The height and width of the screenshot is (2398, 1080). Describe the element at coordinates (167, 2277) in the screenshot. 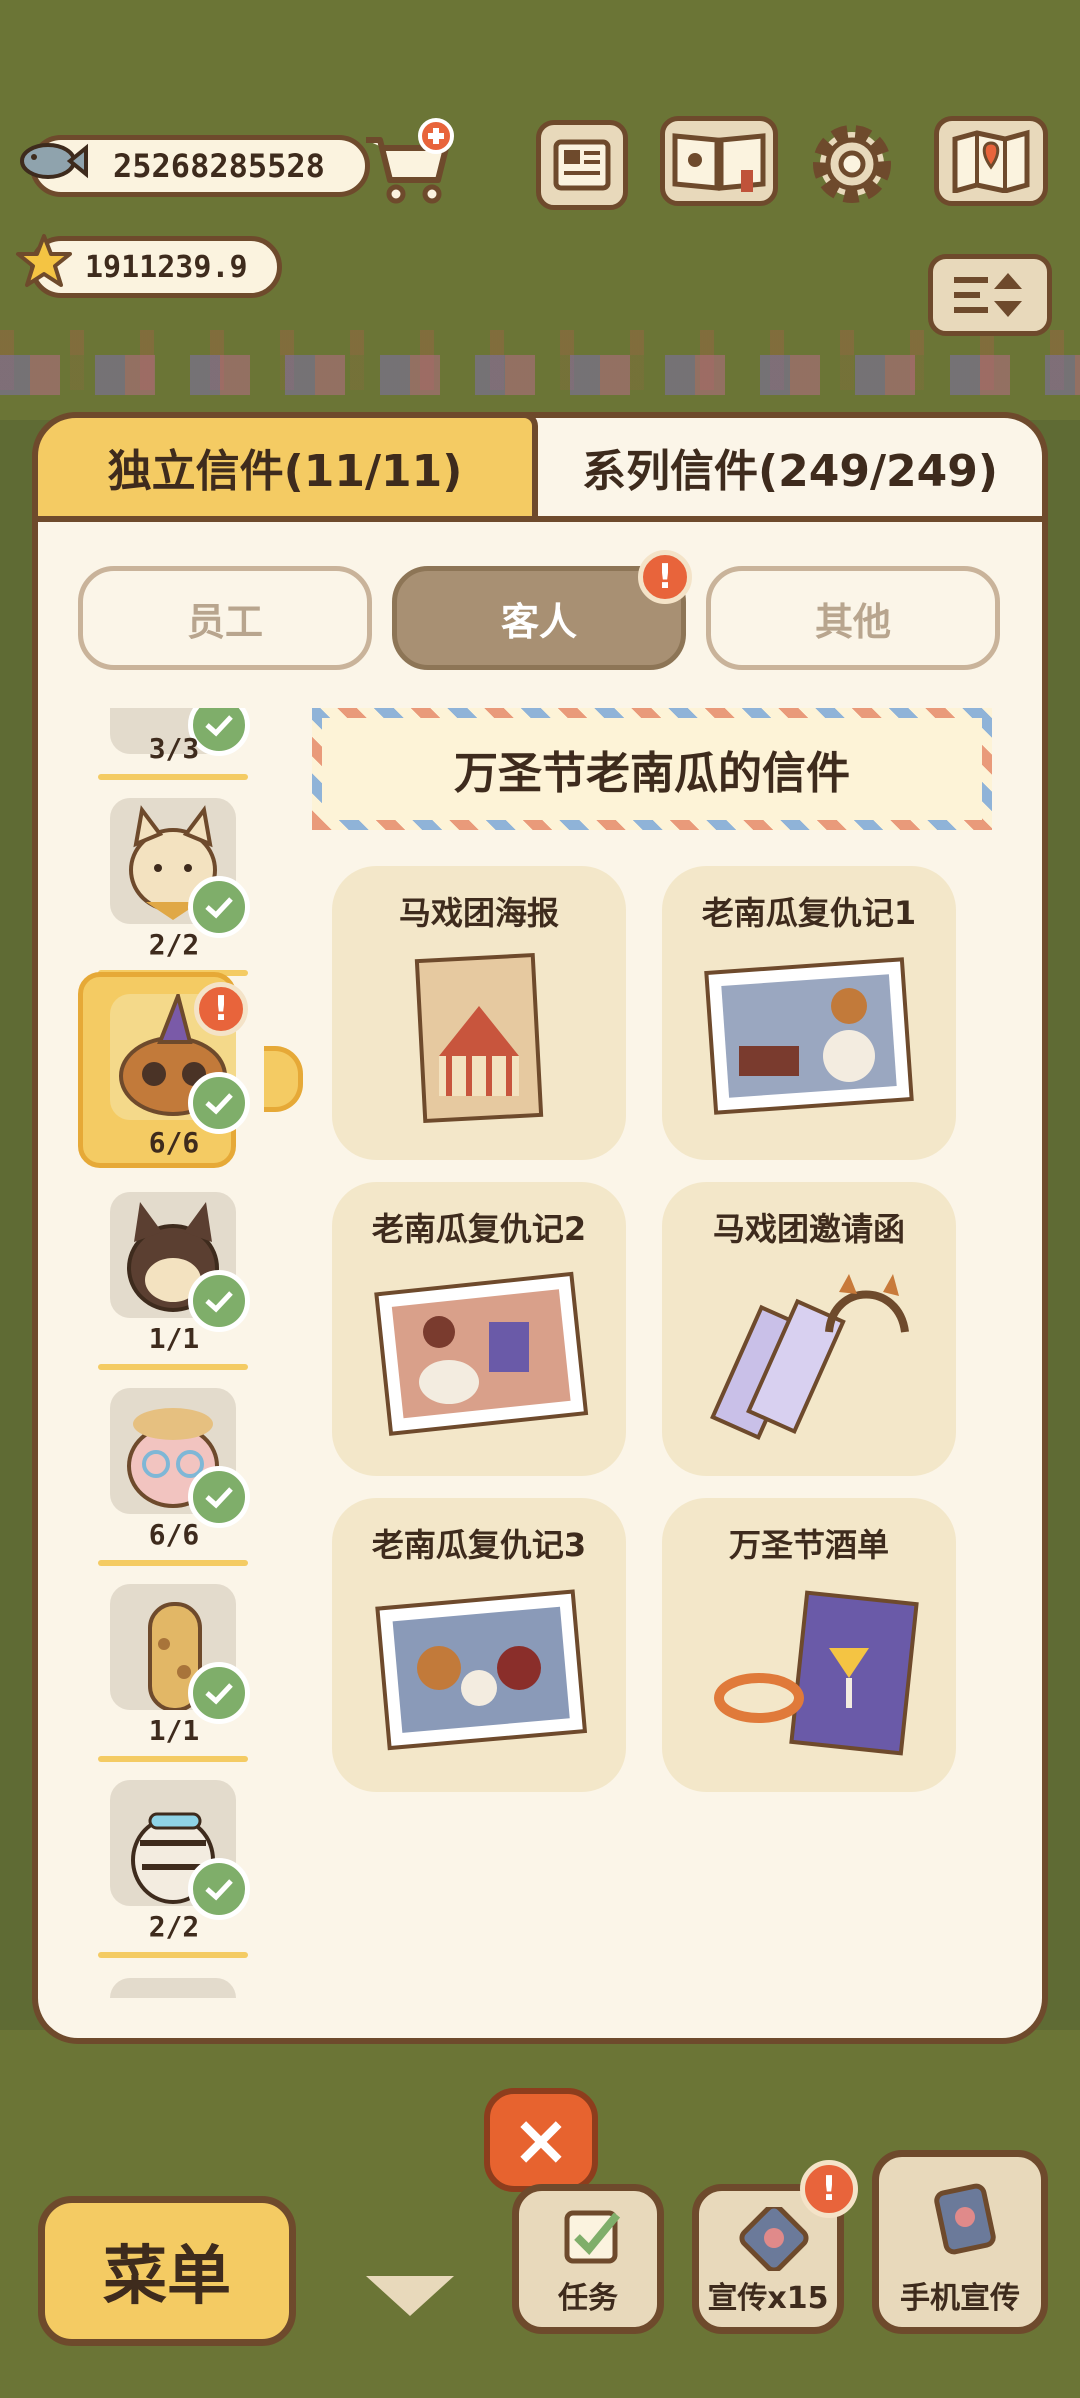

I see `menu-label: 菜单` at that location.